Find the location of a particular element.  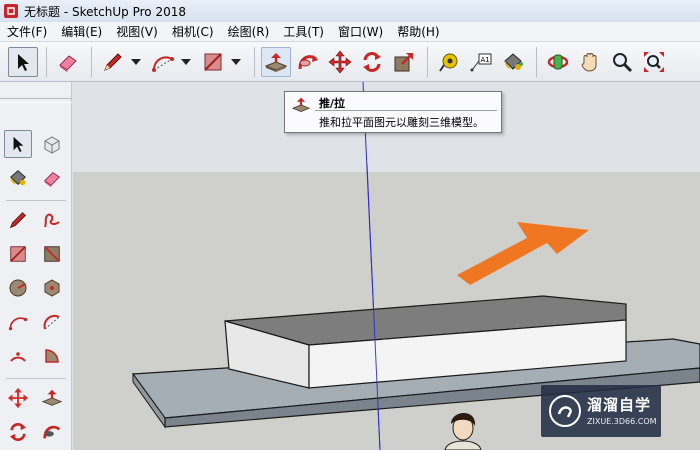

watermark-logo-icon is located at coordinates (565, 411).